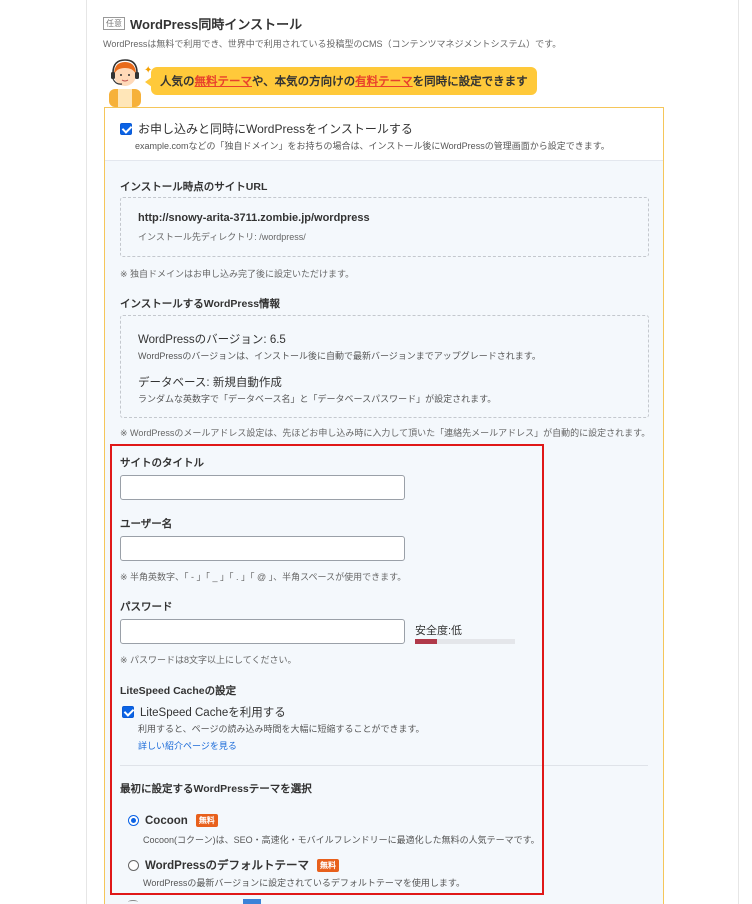 The image size is (752, 904). Describe the element at coordinates (212, 340) in the screenshot. I see `wp-version: WordPressのバージョン: 6.5` at that location.